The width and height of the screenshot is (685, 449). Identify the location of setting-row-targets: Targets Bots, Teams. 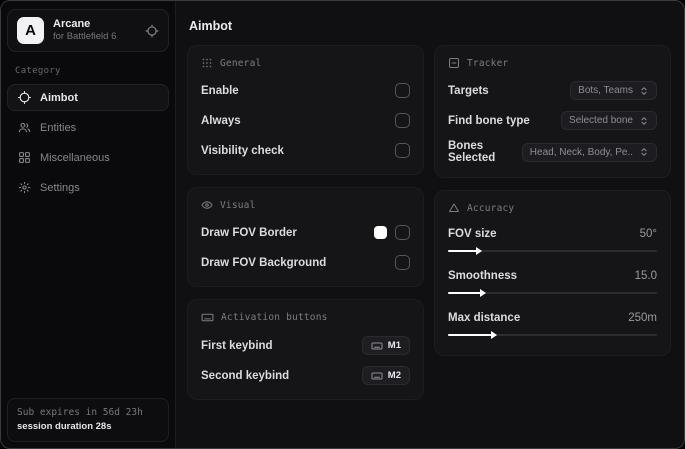
(552, 90).